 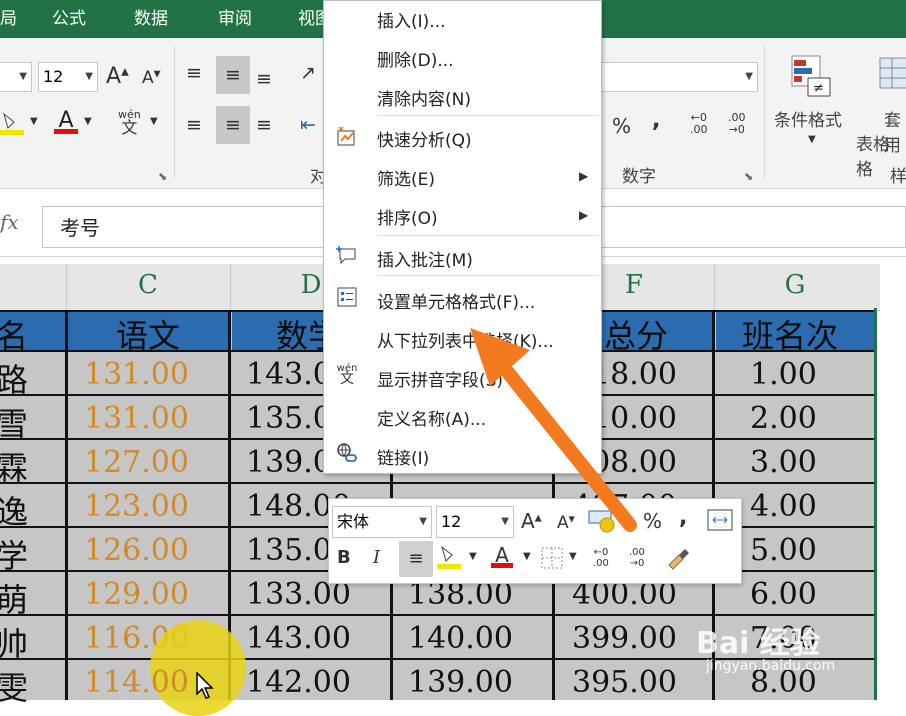 I want to click on tab-review: 审阅, so click(x=235, y=16).